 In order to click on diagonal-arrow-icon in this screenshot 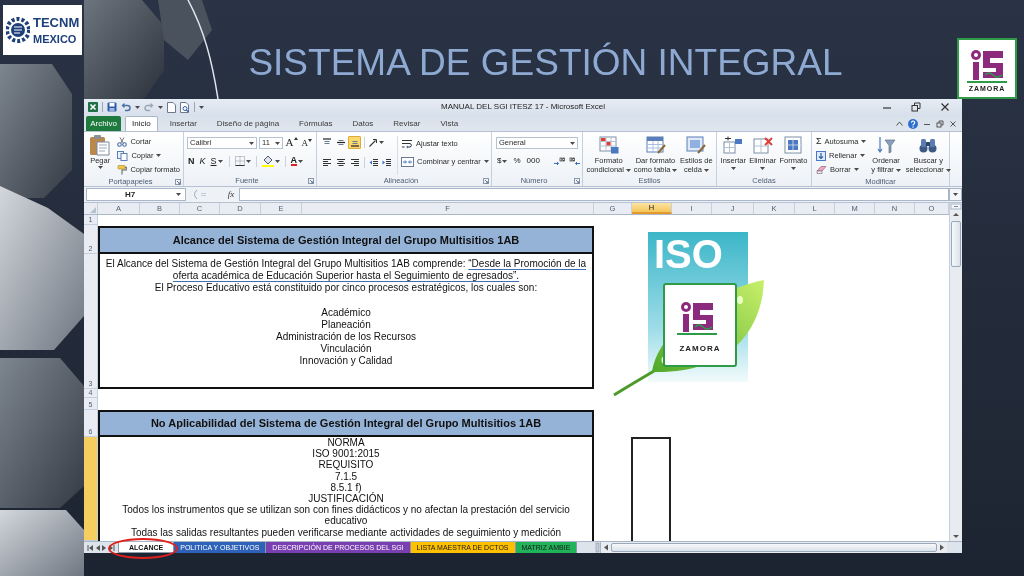, I will do `click(373, 142)`.